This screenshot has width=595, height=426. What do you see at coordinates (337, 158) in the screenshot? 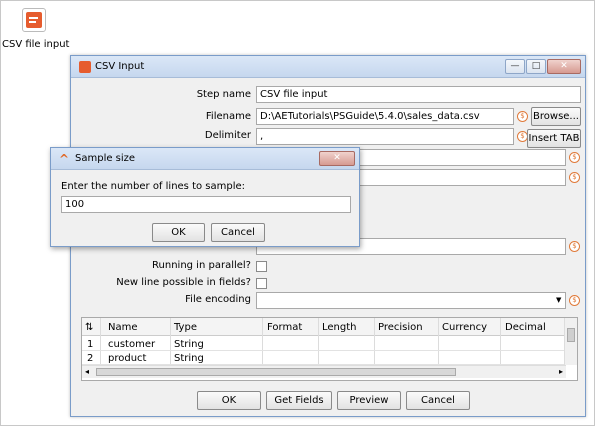
I see `dialog-close-button: ✕` at bounding box center [337, 158].